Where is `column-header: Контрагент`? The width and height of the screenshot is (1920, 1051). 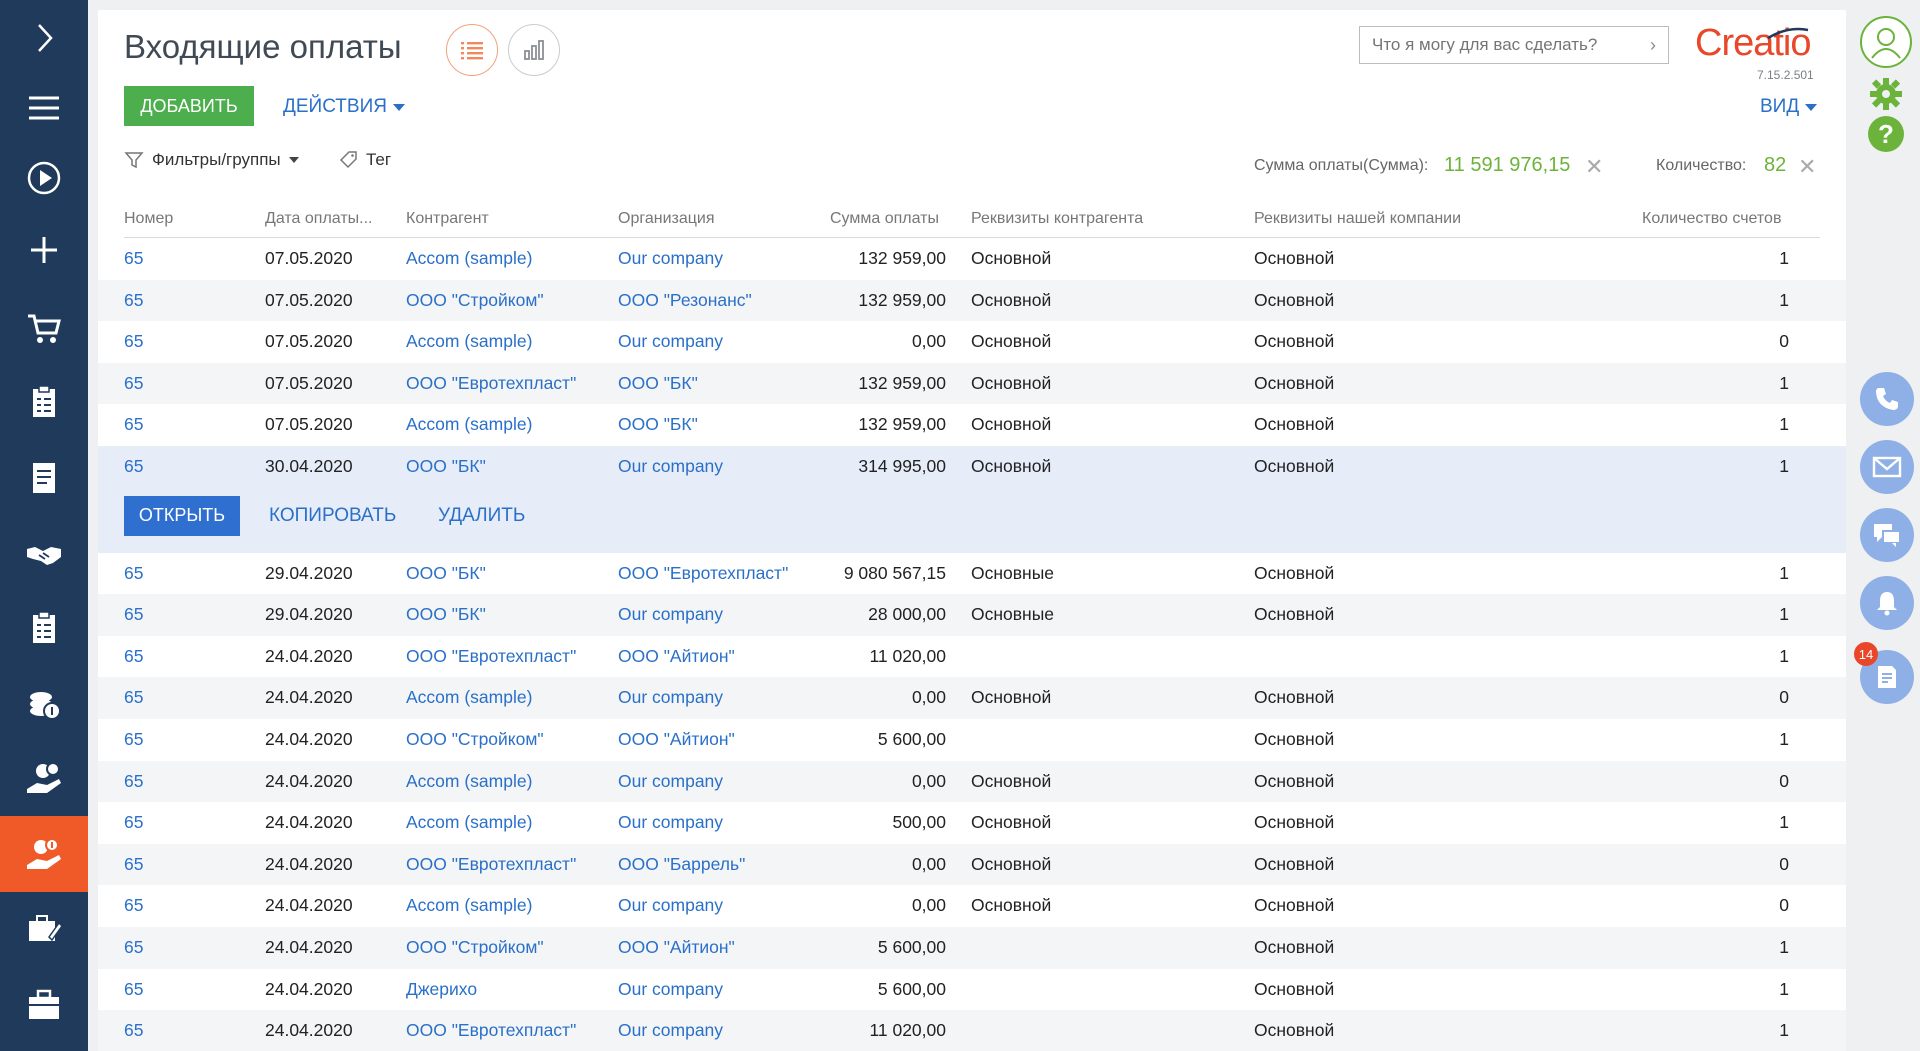 column-header: Контрагент is located at coordinates (447, 219).